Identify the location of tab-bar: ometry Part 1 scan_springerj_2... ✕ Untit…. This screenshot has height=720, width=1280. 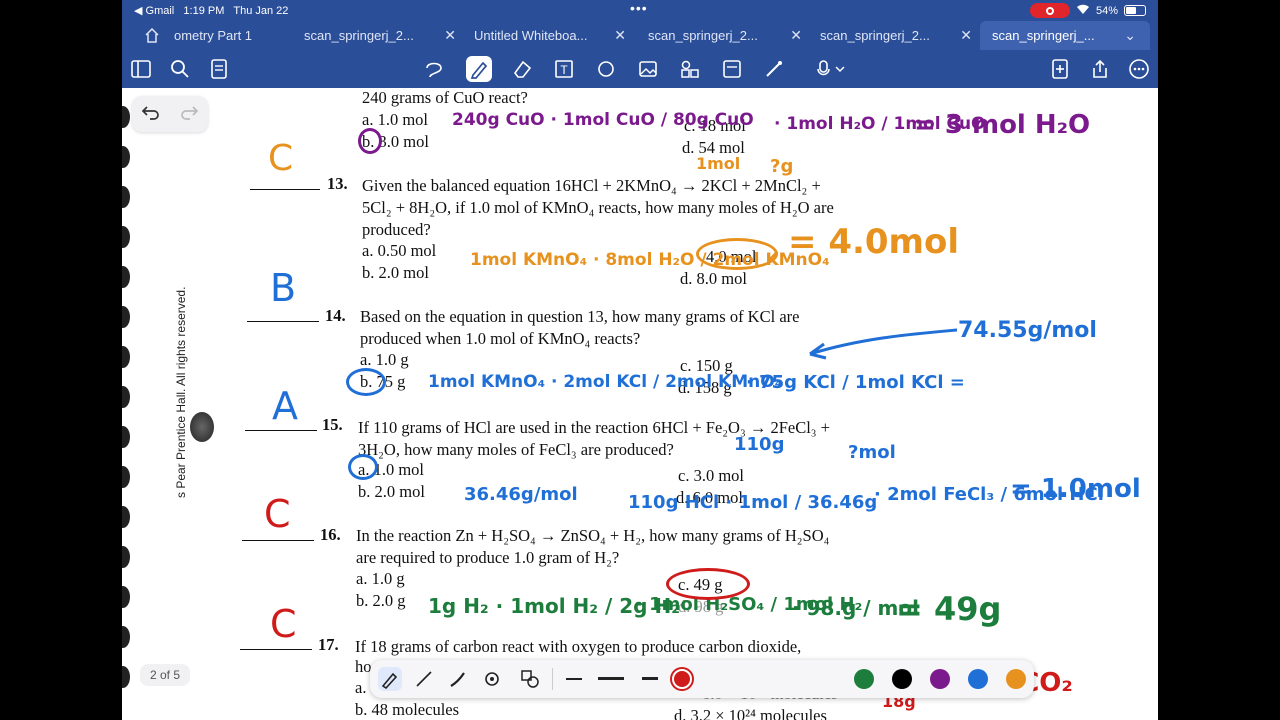
(640, 35).